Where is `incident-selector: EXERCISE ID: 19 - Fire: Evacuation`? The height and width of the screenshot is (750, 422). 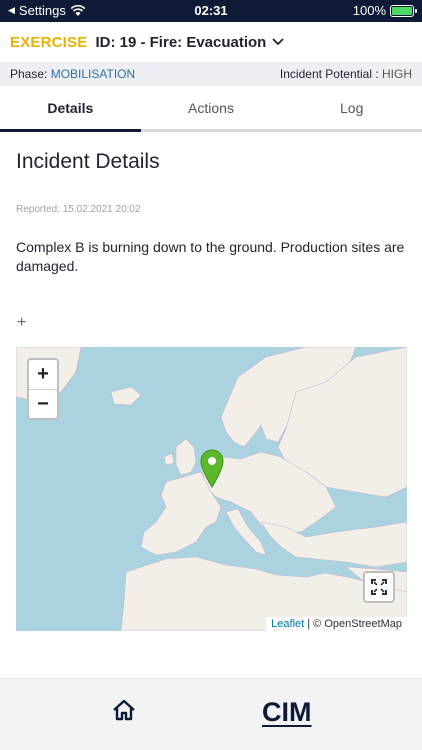 incident-selector: EXERCISE ID: 19 - Fire: Evacuation is located at coordinates (211, 42).